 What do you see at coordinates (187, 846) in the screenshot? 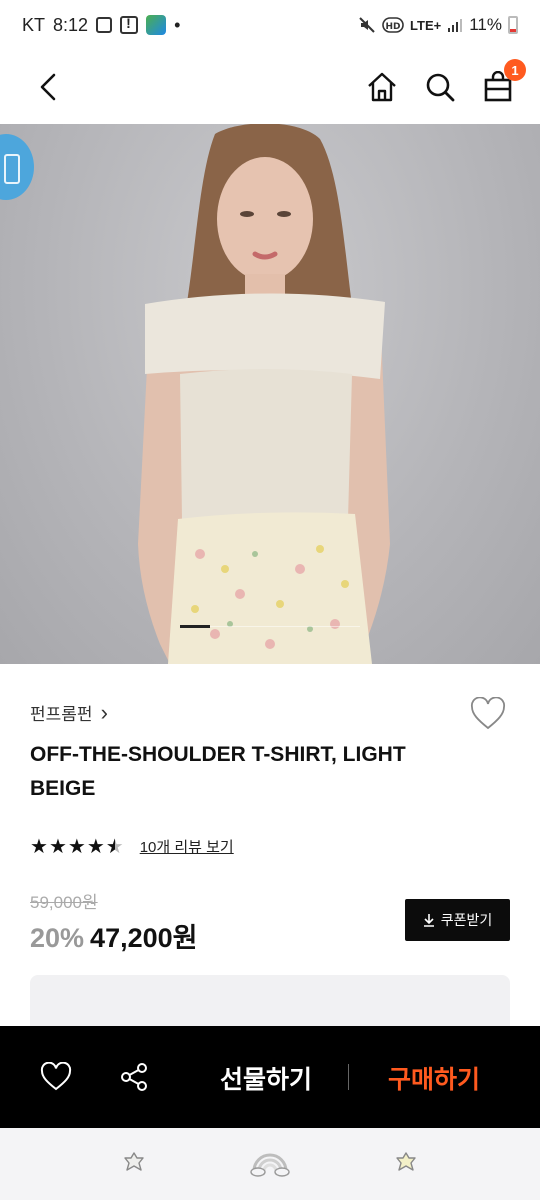
I see `review-link: 10개 리뷰 보기` at bounding box center [187, 846].